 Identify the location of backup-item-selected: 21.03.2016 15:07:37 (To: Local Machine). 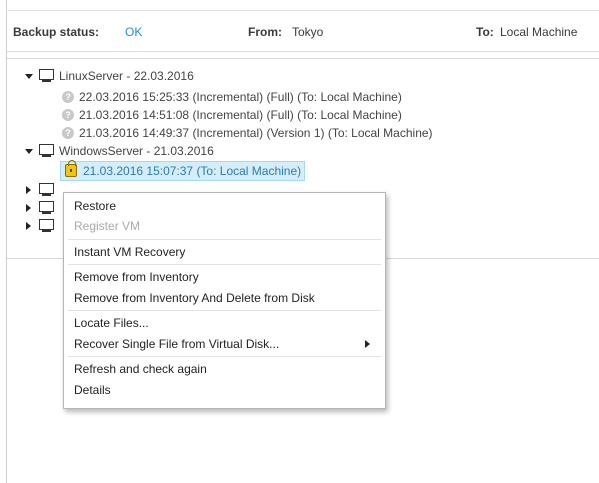
(183, 170).